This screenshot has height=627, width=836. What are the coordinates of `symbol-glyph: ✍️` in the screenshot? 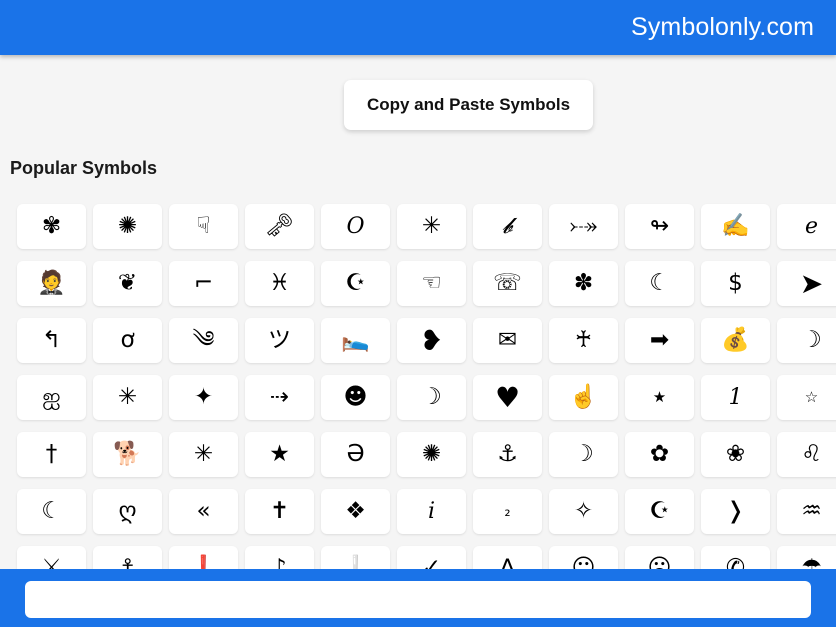 It's located at (735, 226).